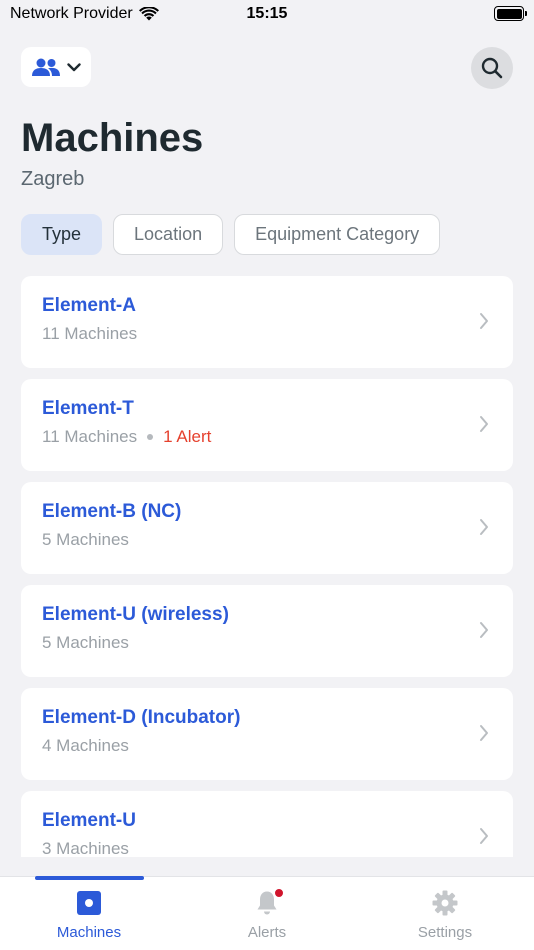  I want to click on people-icon, so click(46, 67).